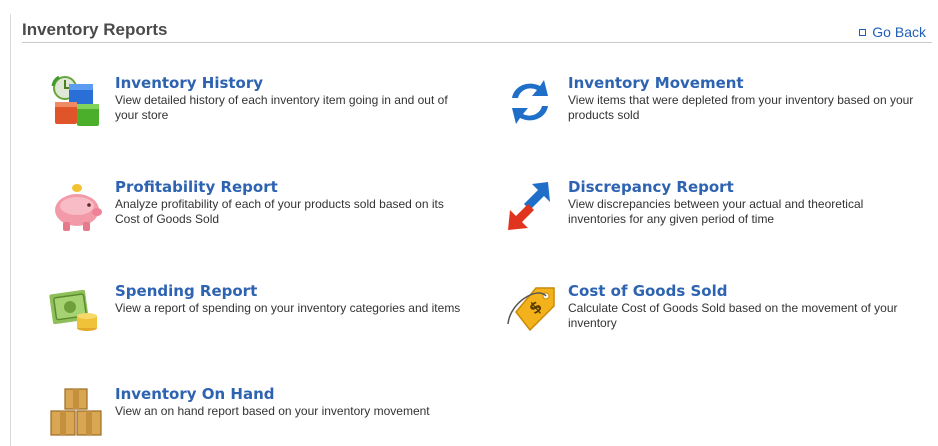 The width and height of the screenshot is (938, 446). What do you see at coordinates (189, 83) in the screenshot?
I see `report-title: Inventory History` at bounding box center [189, 83].